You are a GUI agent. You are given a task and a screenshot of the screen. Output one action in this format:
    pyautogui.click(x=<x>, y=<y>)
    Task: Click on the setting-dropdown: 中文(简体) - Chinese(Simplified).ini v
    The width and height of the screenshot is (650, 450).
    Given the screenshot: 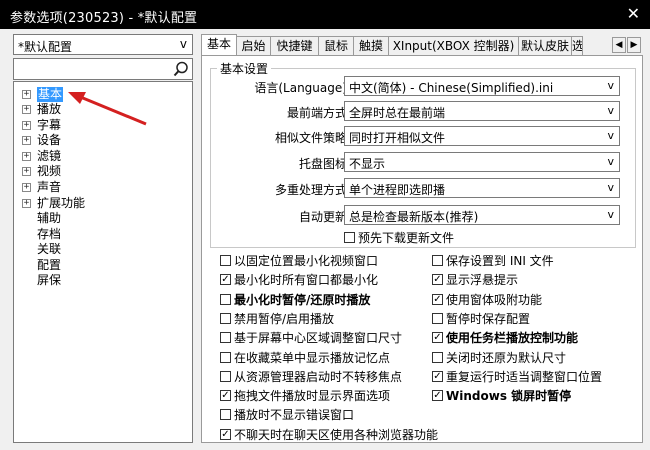 What is the action you would take?
    pyautogui.click(x=482, y=86)
    